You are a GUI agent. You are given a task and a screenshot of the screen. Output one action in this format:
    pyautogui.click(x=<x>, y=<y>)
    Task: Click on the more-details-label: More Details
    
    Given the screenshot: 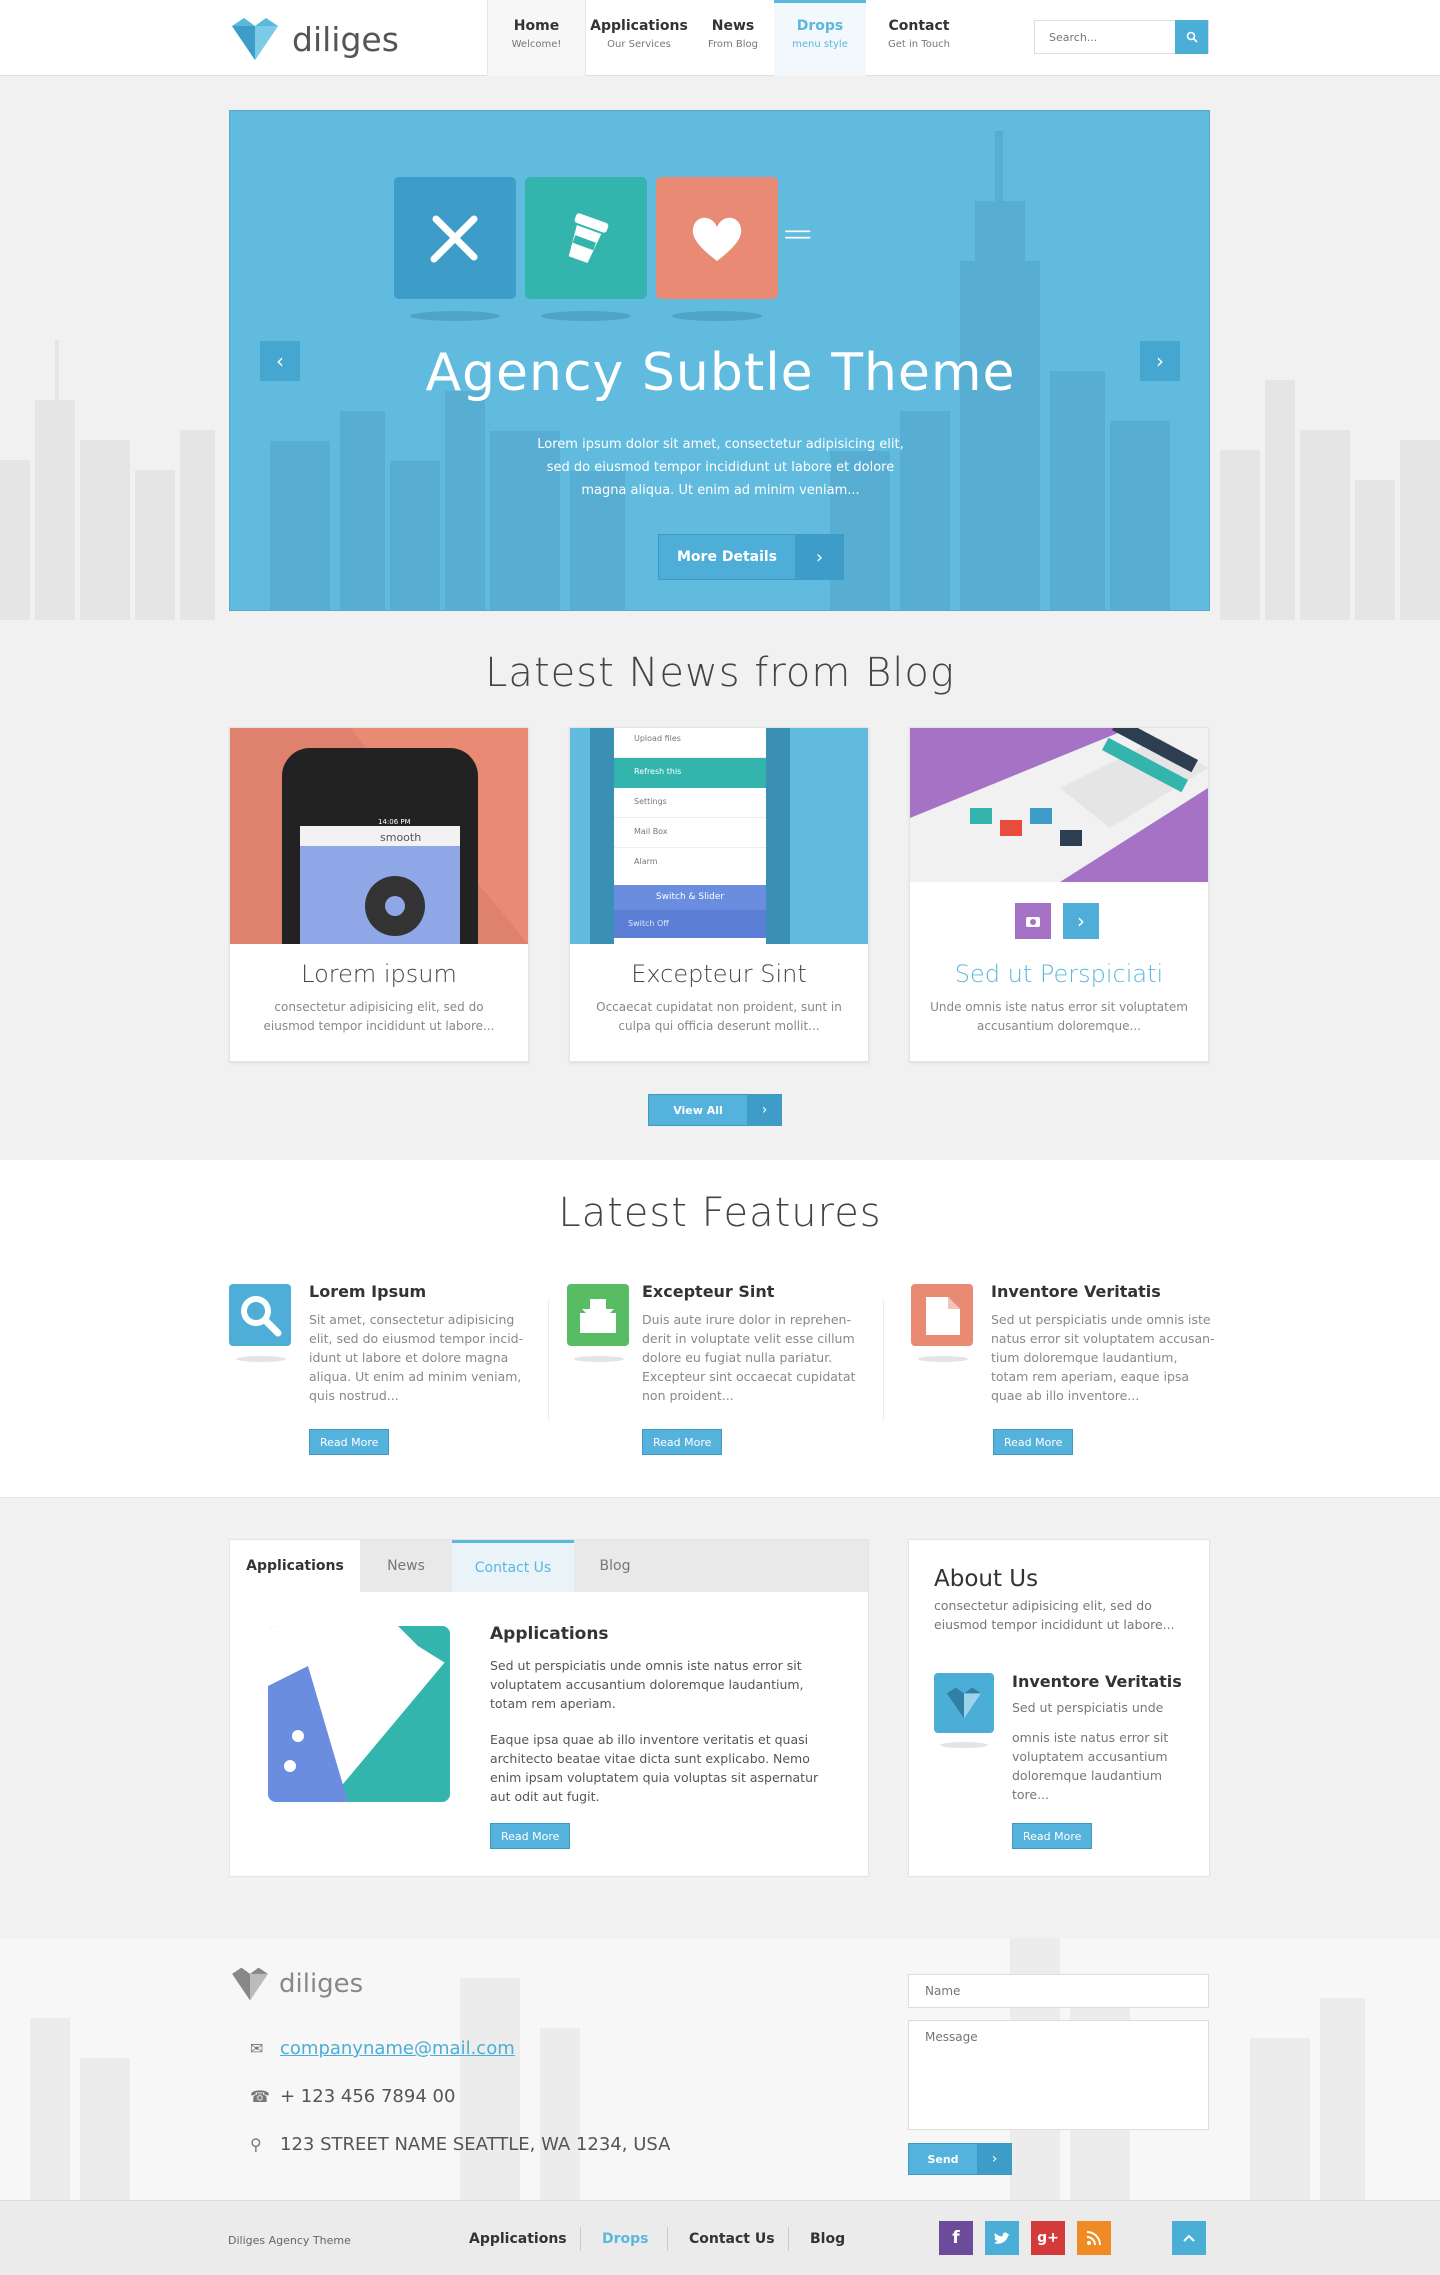 What is the action you would take?
    pyautogui.click(x=727, y=557)
    